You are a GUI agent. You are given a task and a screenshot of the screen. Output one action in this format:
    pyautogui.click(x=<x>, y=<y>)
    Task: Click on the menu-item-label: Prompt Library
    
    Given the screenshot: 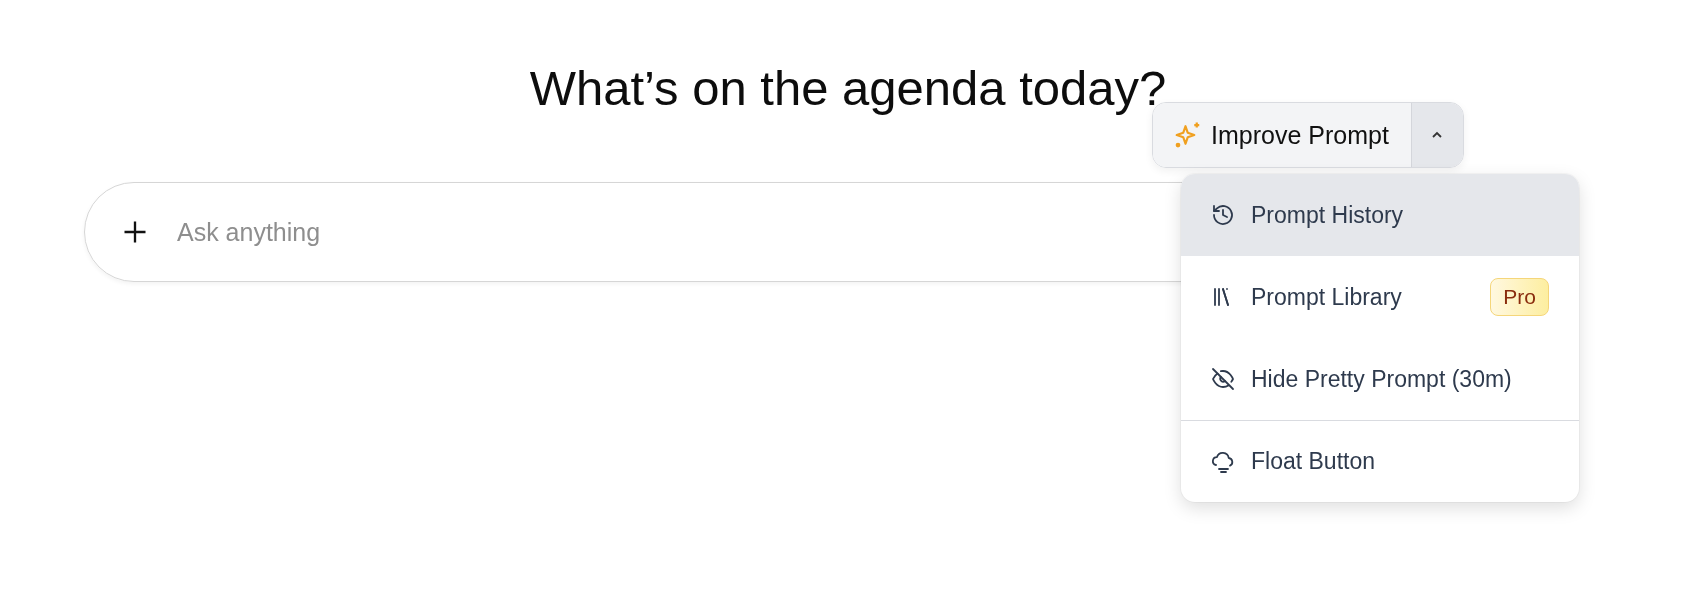 What is the action you would take?
    pyautogui.click(x=1327, y=297)
    